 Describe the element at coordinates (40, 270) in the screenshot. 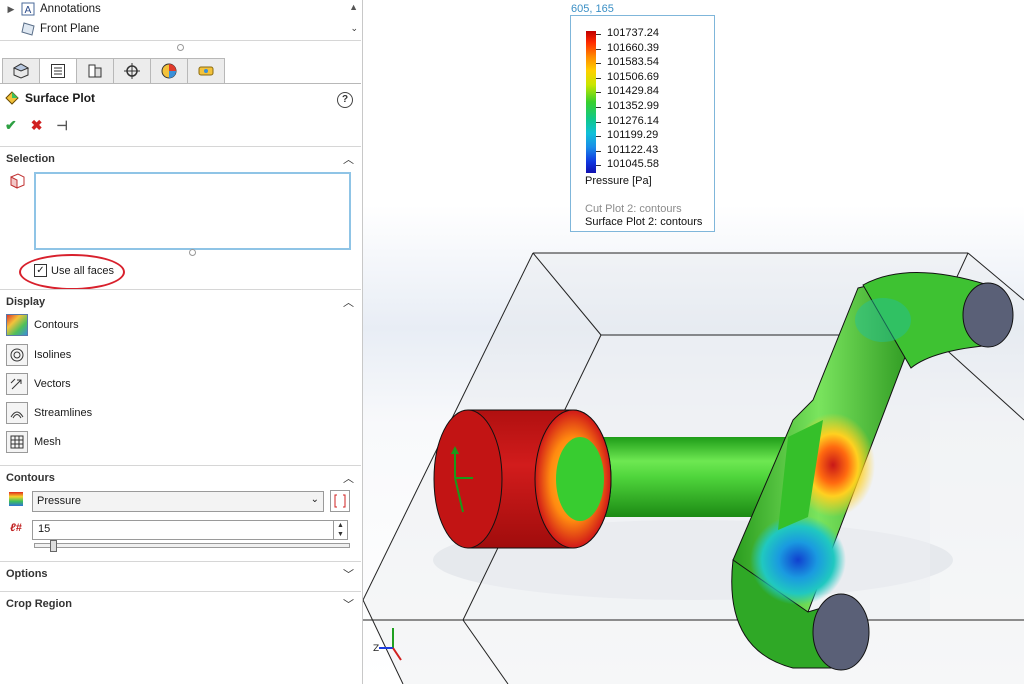

I see `checkbox-checked-icon: ✓` at that location.